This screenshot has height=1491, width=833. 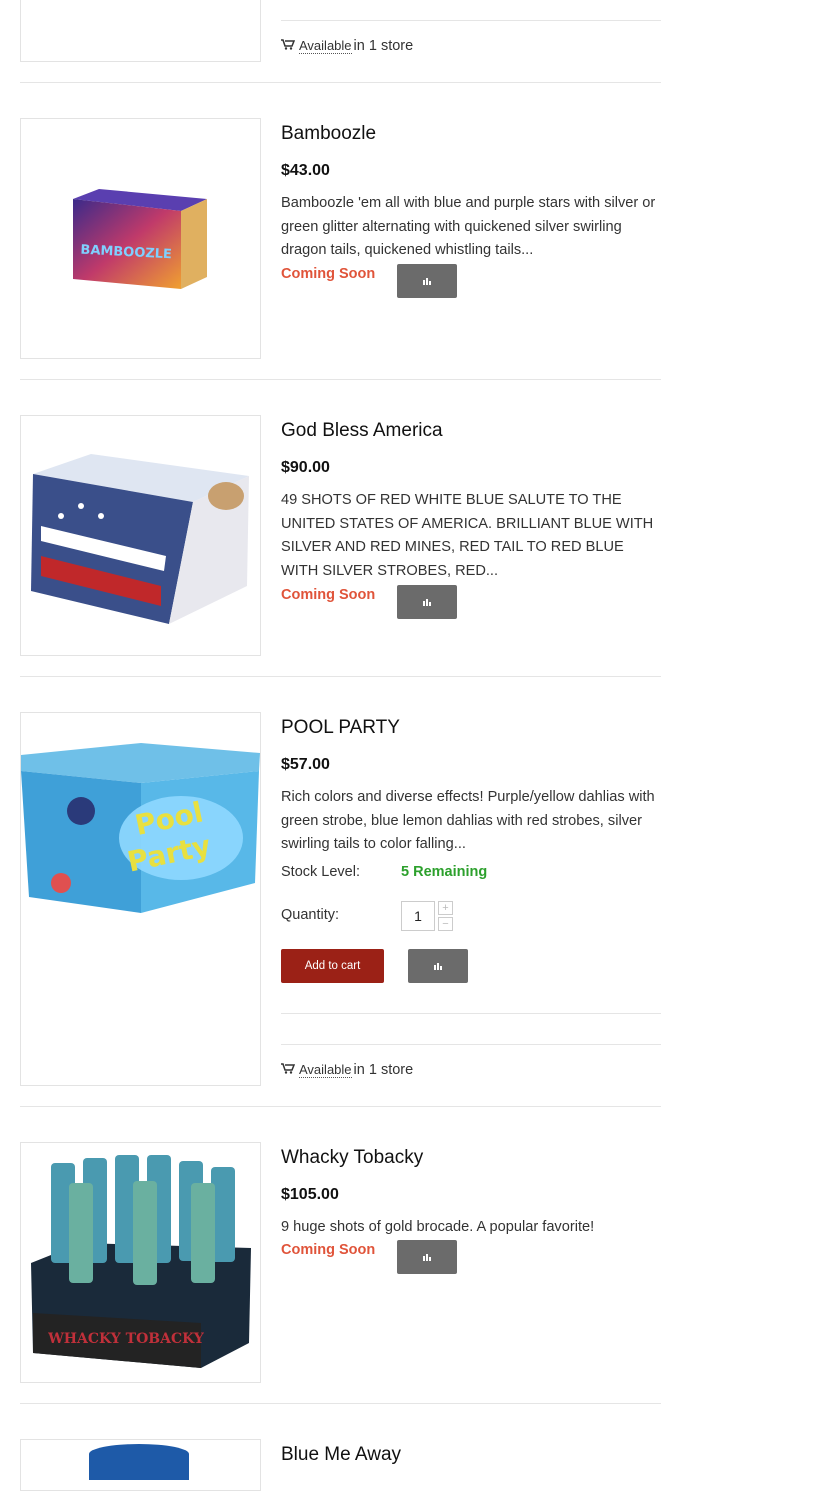 What do you see at coordinates (340, 728) in the screenshot?
I see `product-title: POOL PARTY` at bounding box center [340, 728].